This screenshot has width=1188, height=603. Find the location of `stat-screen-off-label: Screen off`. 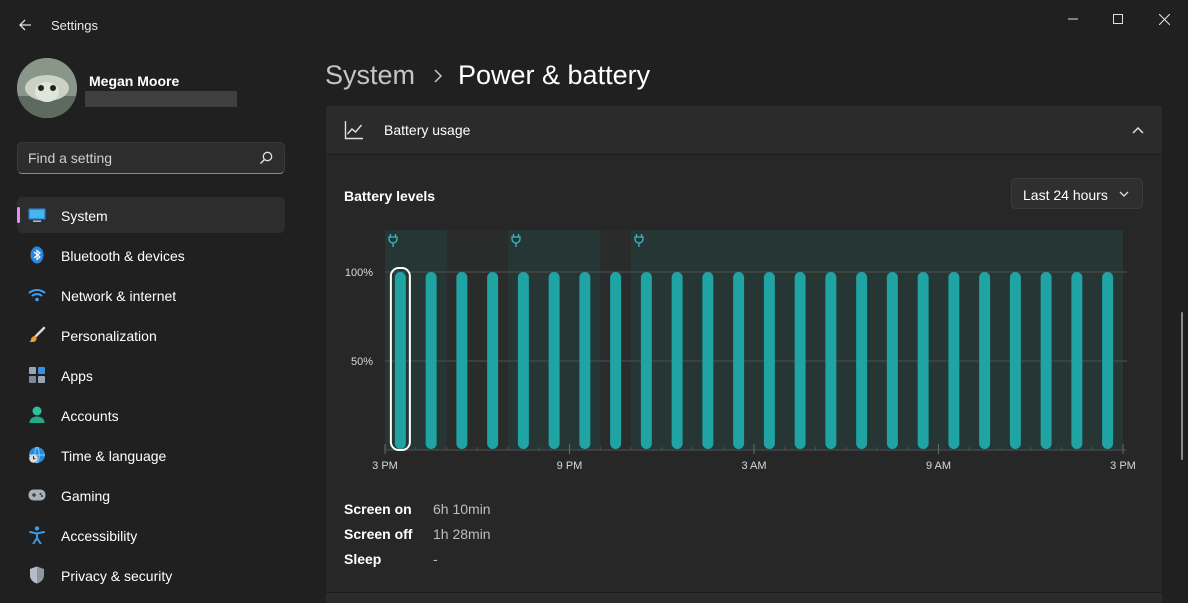

stat-screen-off-label: Screen off is located at coordinates (378, 534).